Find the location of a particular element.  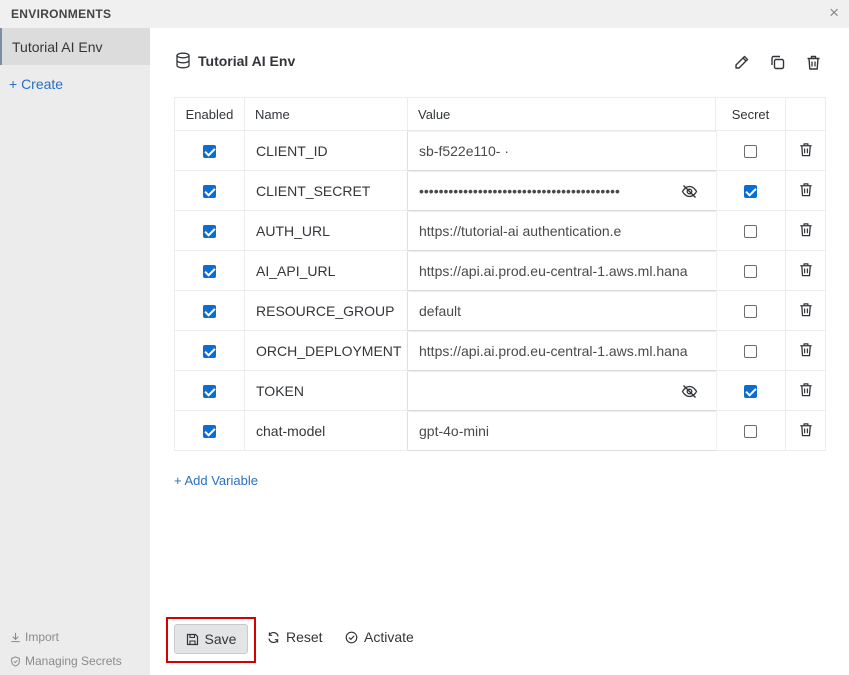

table-row: chat-model gpt-4o-mini is located at coordinates (500, 430).